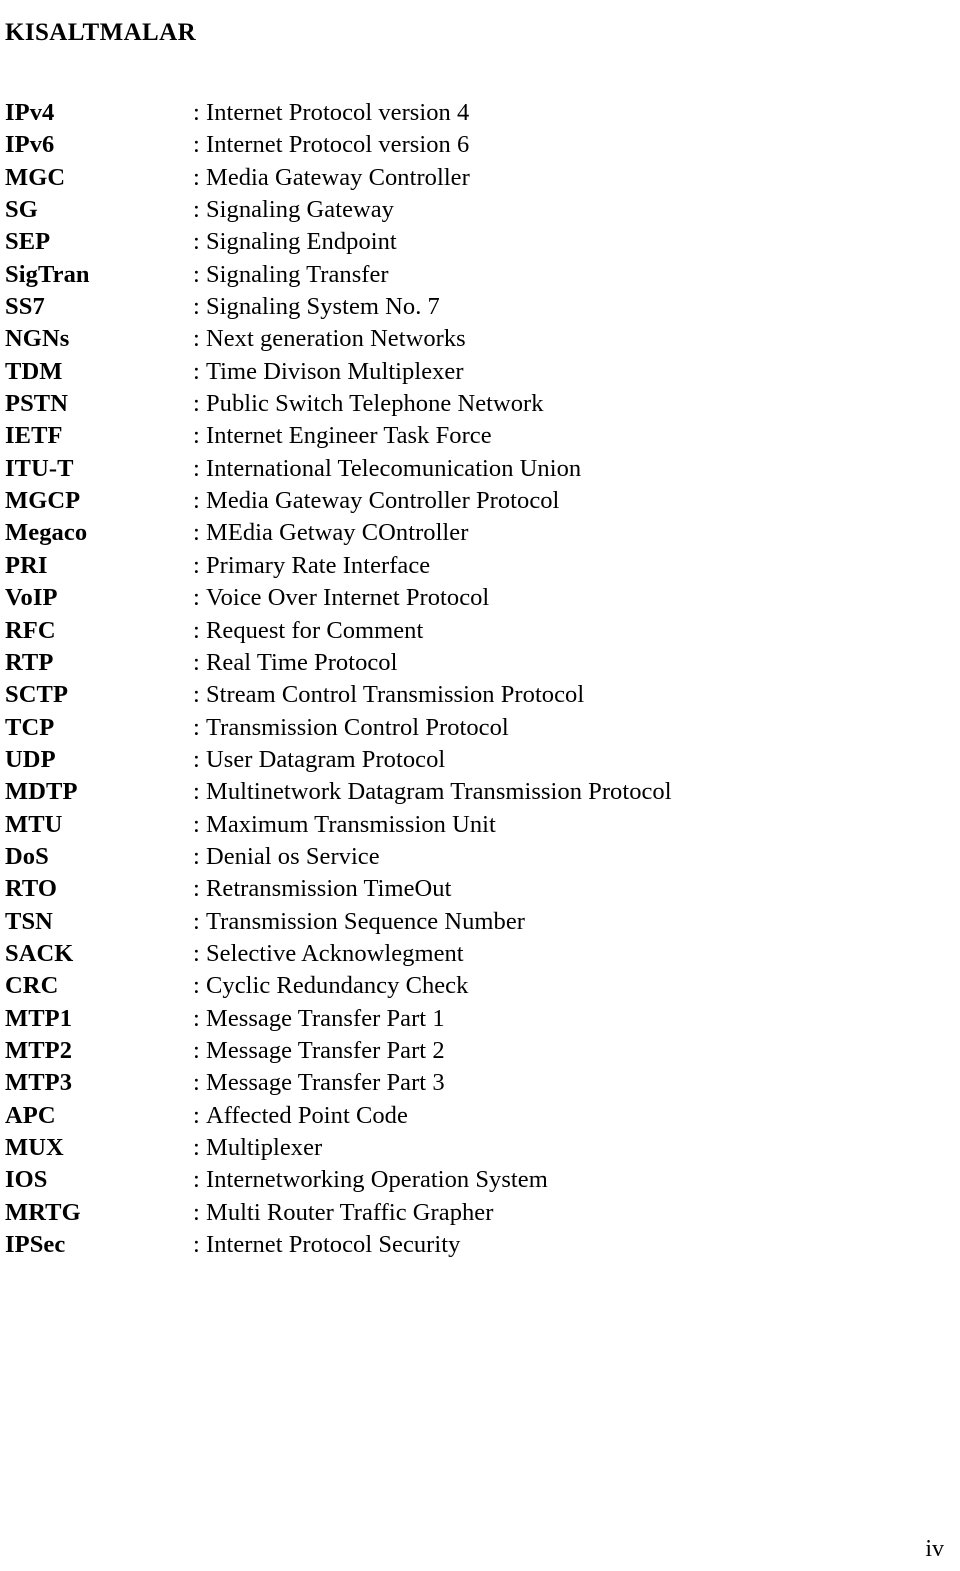 Image resolution: width=960 pixels, height=1571 pixels. Describe the element at coordinates (34, 436) in the screenshot. I see `abbreviation-term: IETF` at that location.